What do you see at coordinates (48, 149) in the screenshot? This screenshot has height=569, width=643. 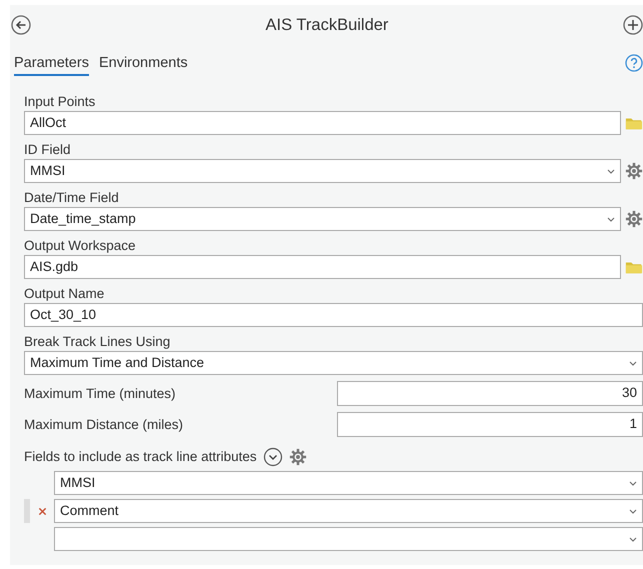 I see `field-label: ID Field` at bounding box center [48, 149].